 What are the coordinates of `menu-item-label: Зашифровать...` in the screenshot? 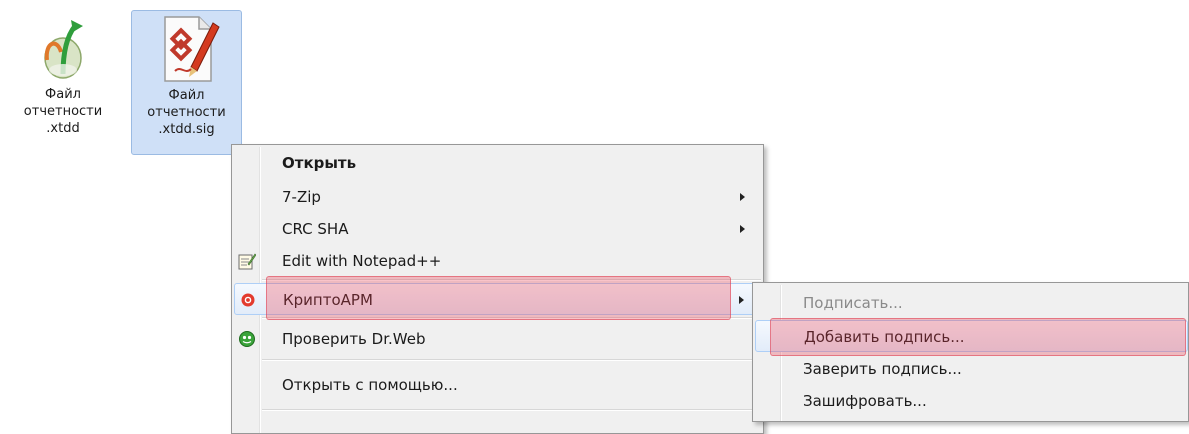 It's located at (865, 401).